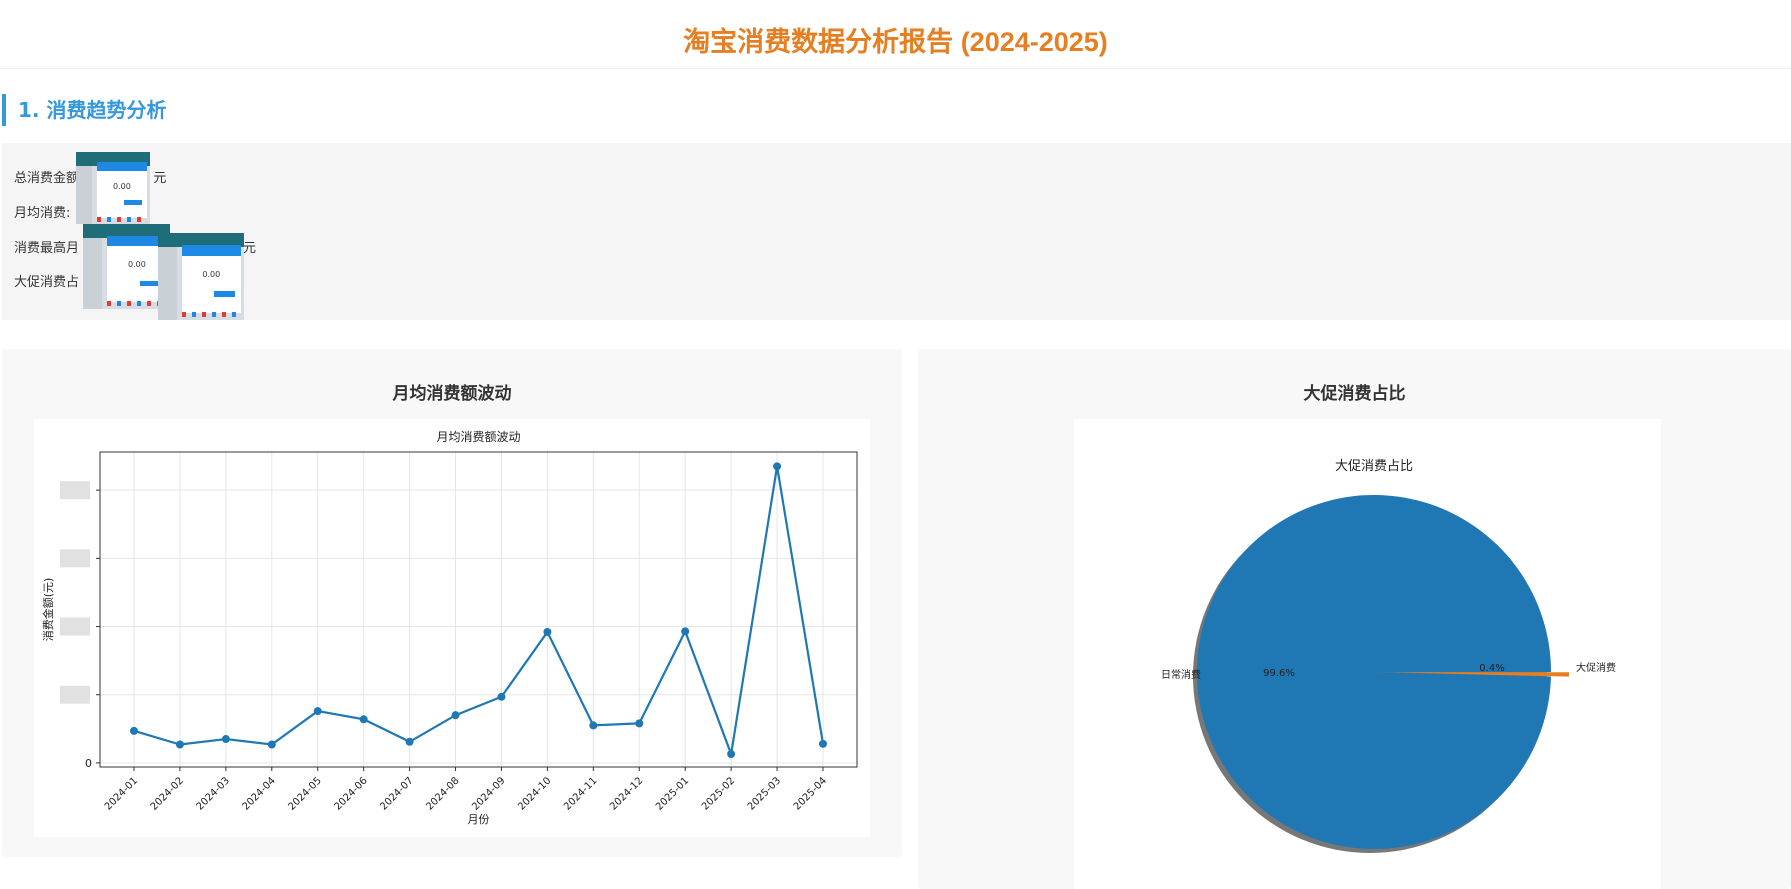 This screenshot has height=889, width=1791. I want to click on section-heading: 1. 消费趋势分析, so click(84, 110).